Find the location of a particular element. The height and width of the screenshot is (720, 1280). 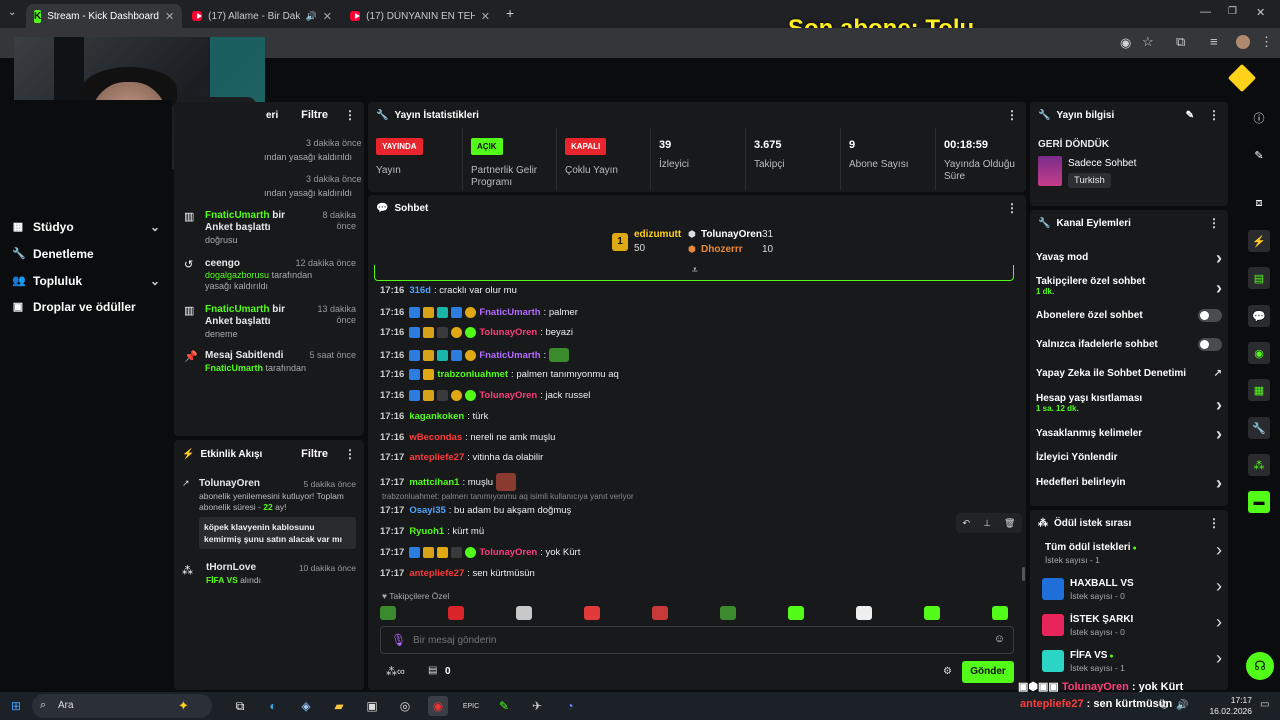

message-username: antepliefe27 is located at coordinates (436, 457).